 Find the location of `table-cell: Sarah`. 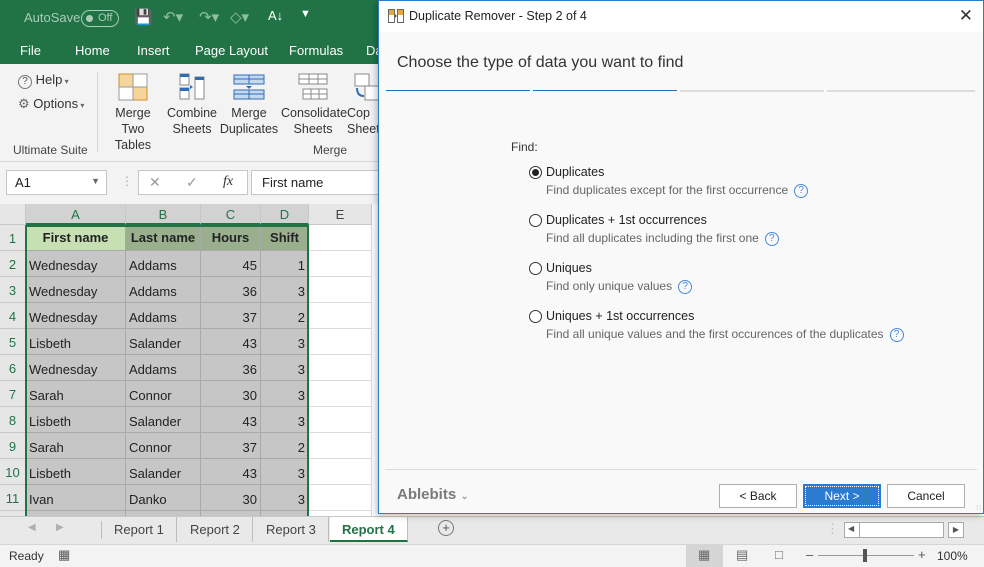

table-cell: Sarah is located at coordinates (76, 446).